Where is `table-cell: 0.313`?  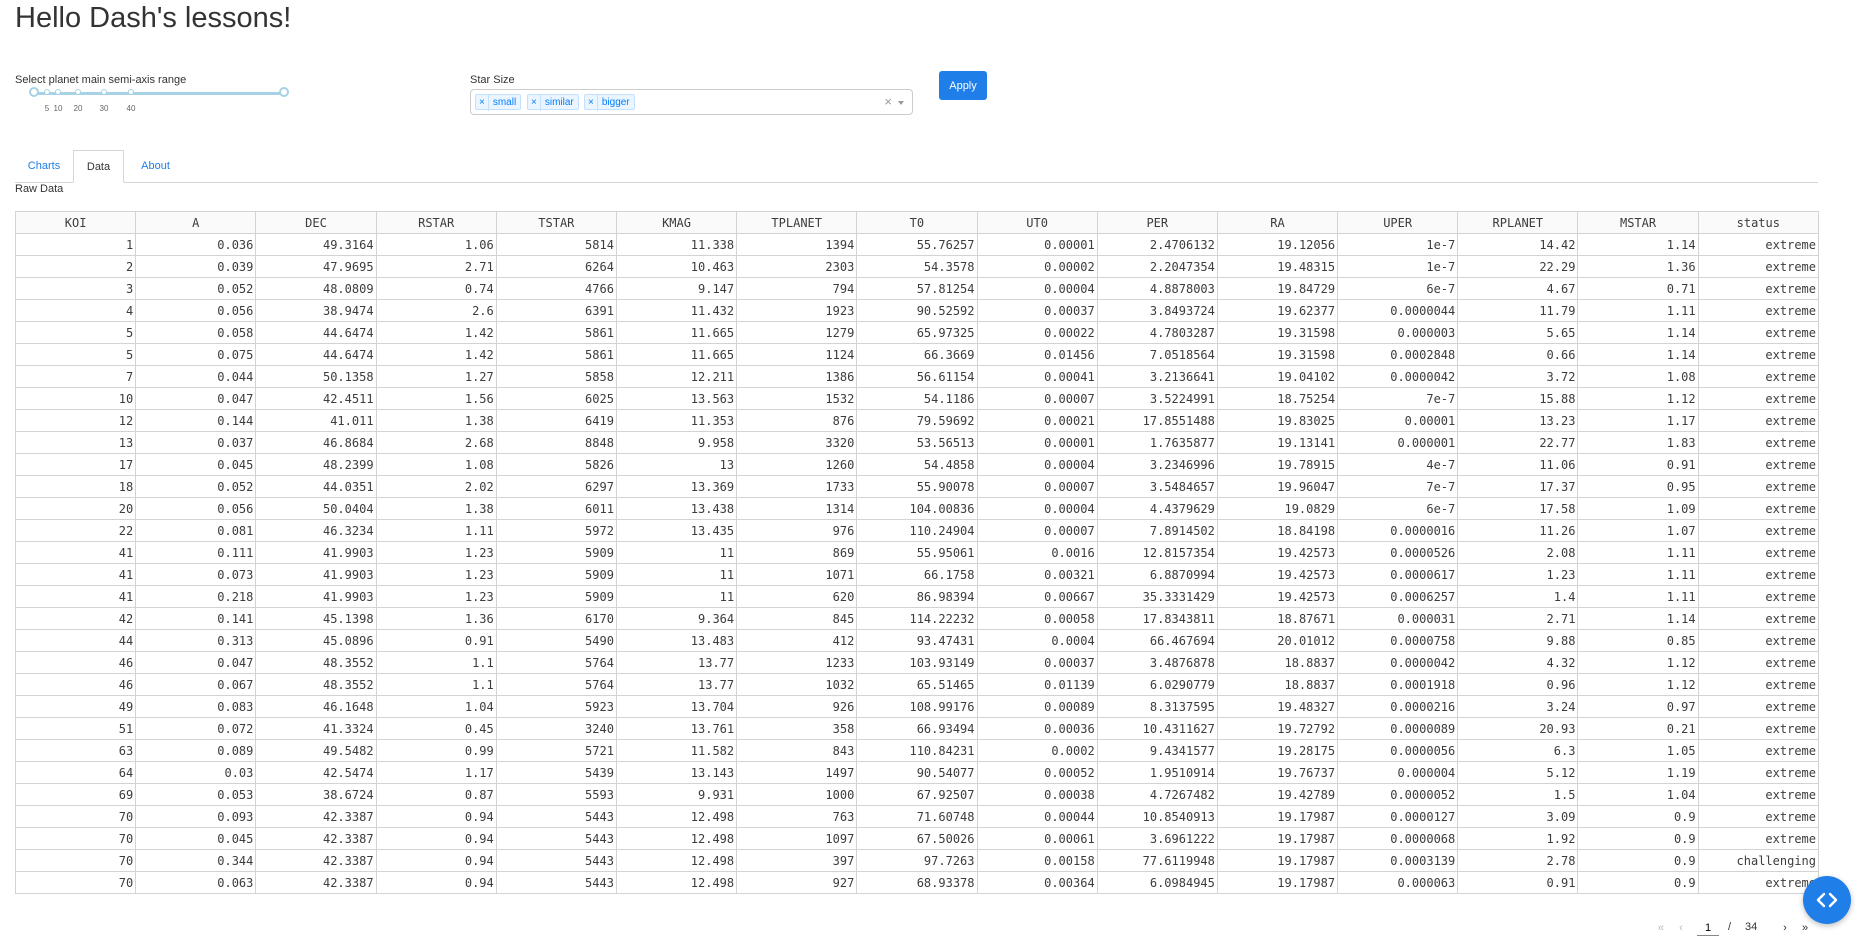
table-cell: 0.313 is located at coordinates (196, 640).